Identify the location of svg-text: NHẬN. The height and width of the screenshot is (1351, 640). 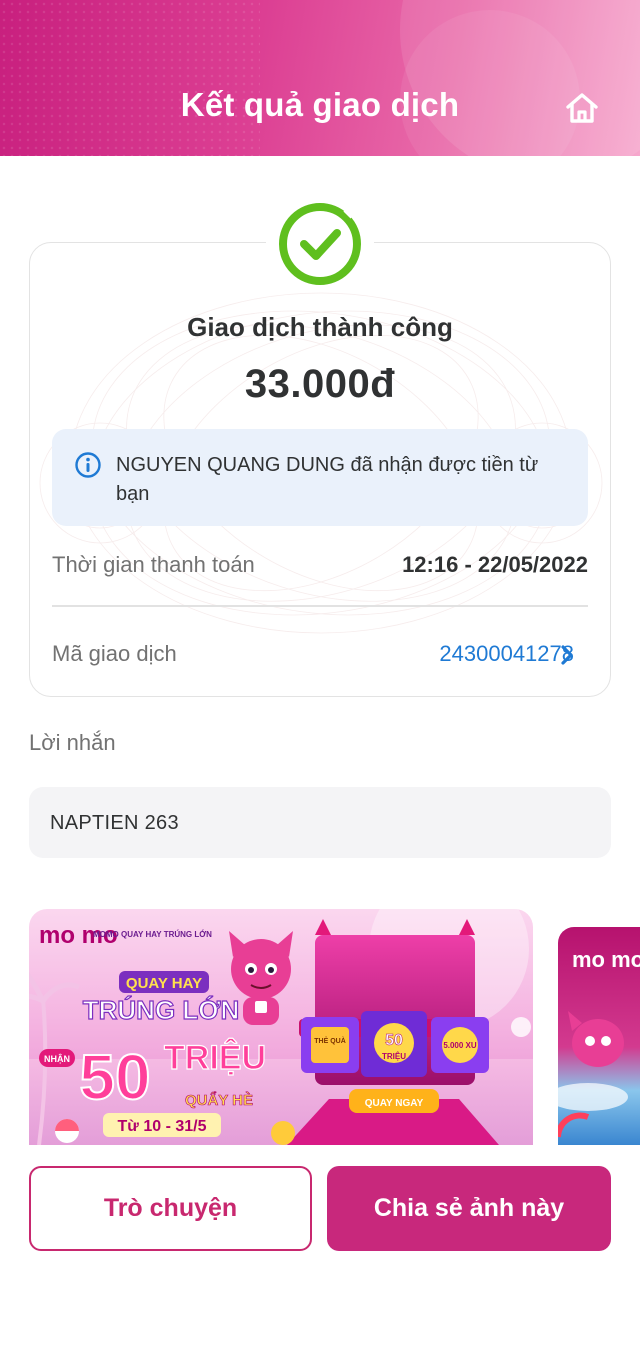
(57, 1058).